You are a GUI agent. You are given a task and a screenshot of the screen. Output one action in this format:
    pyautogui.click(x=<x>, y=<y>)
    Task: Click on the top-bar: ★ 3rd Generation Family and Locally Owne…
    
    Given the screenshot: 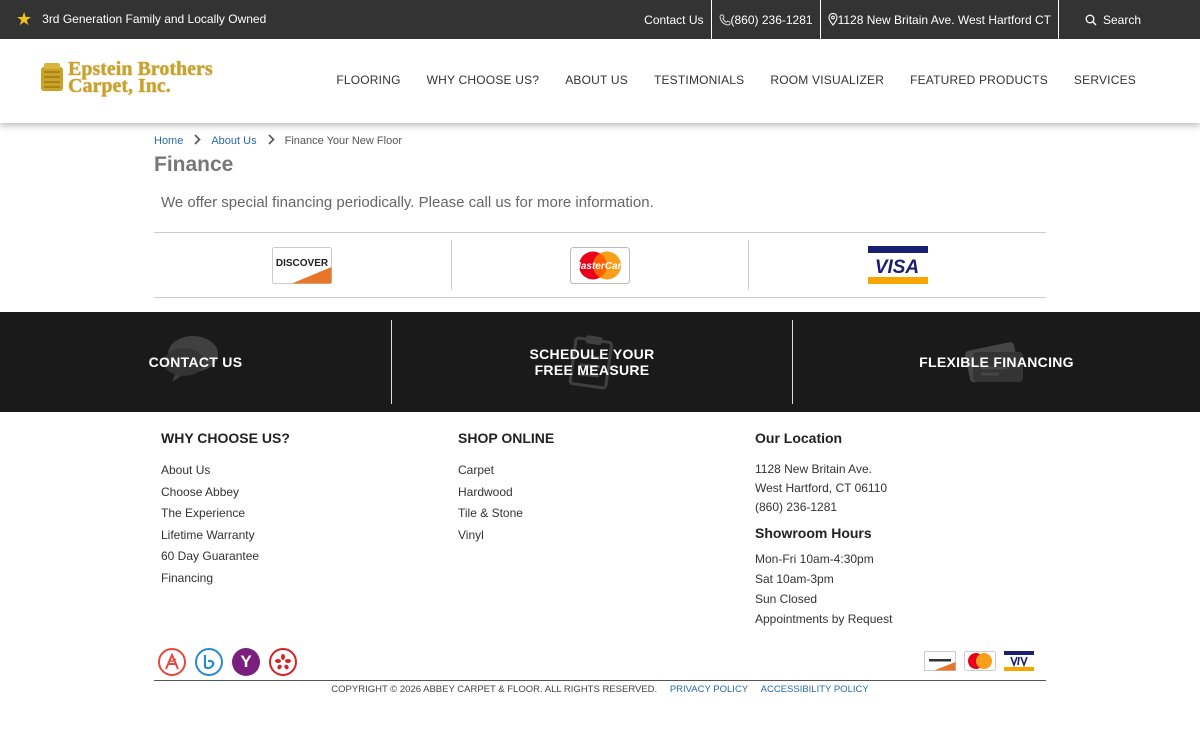 What is the action you would take?
    pyautogui.click(x=600, y=19)
    